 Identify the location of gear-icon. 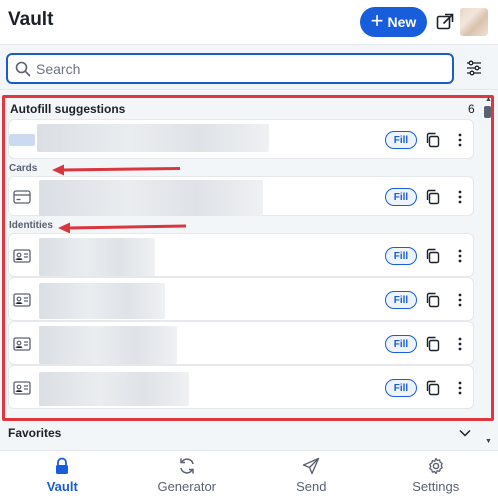
(435, 466).